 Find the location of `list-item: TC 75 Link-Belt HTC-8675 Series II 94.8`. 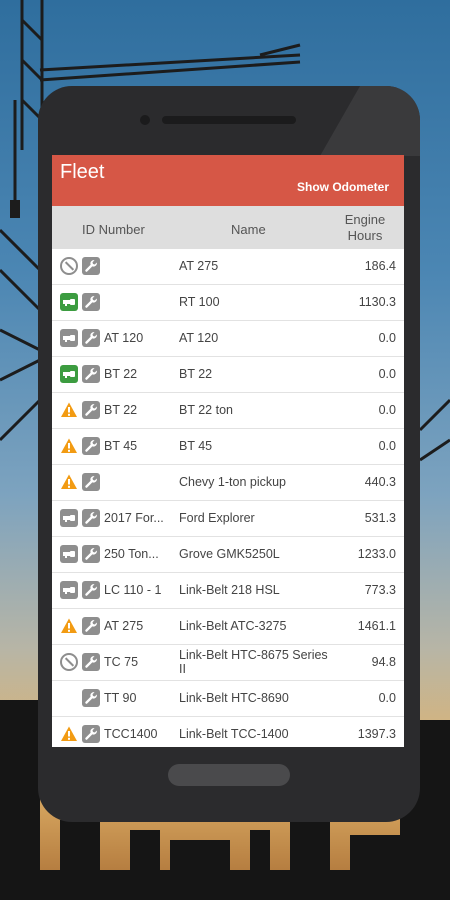

list-item: TC 75 Link-Belt HTC-8675 Series II 94.8 is located at coordinates (228, 663).